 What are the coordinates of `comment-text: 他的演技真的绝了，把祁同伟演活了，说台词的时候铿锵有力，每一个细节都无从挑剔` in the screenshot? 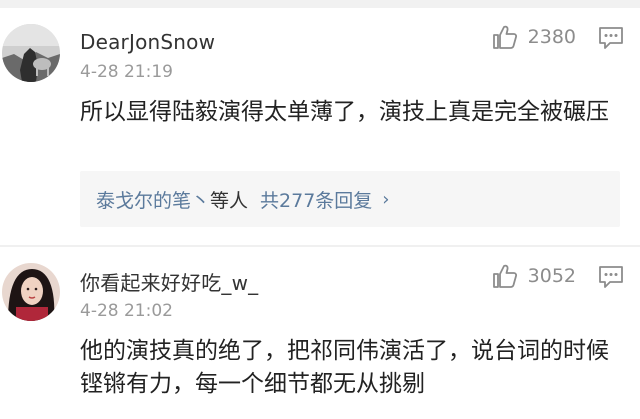 It's located at (344, 367).